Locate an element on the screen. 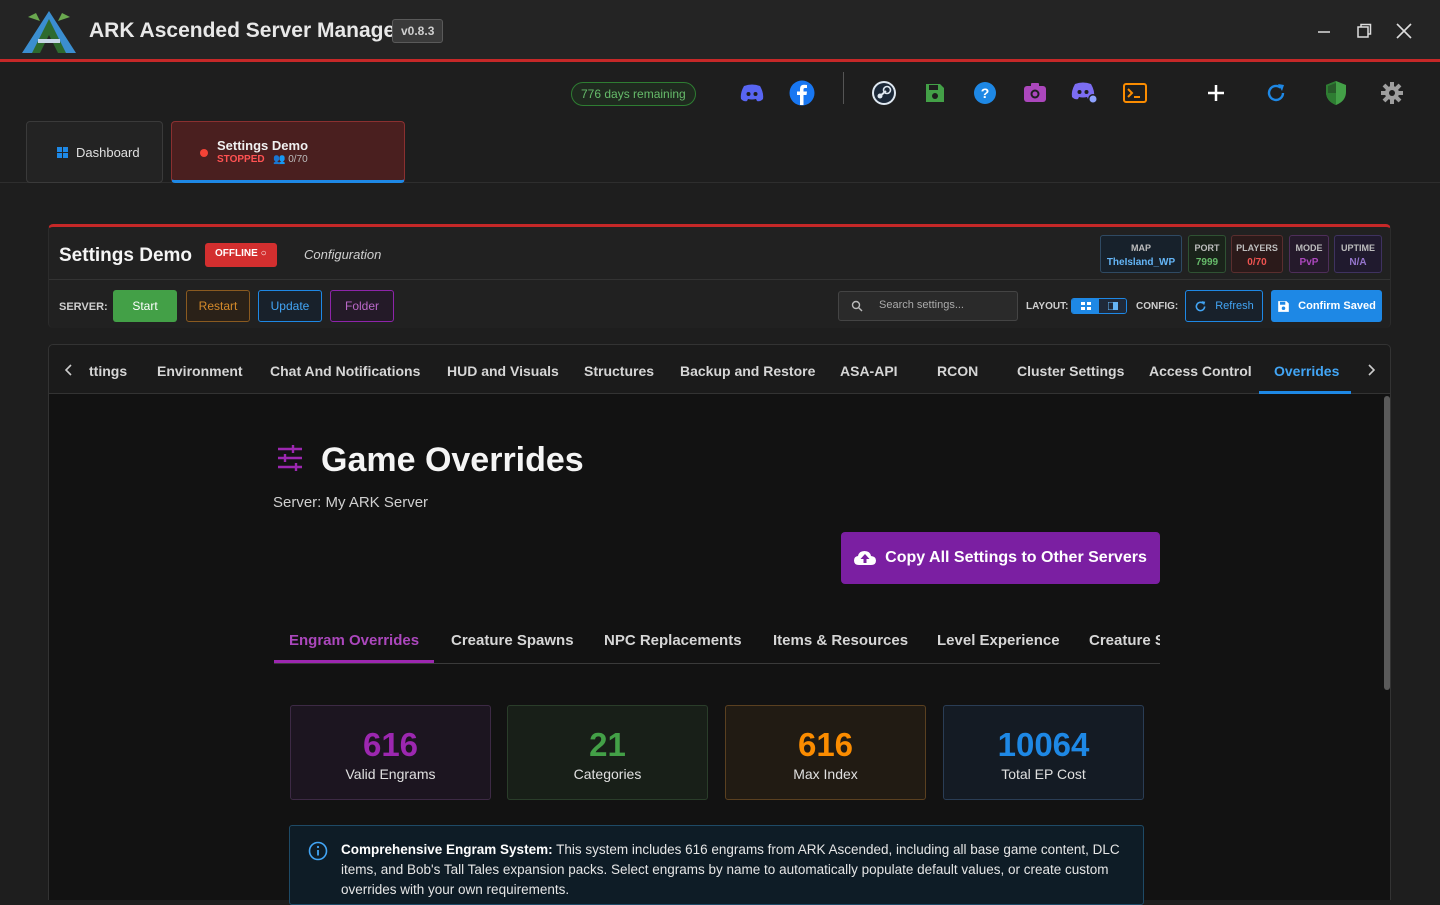  server-label: SERVER: is located at coordinates (83, 307).